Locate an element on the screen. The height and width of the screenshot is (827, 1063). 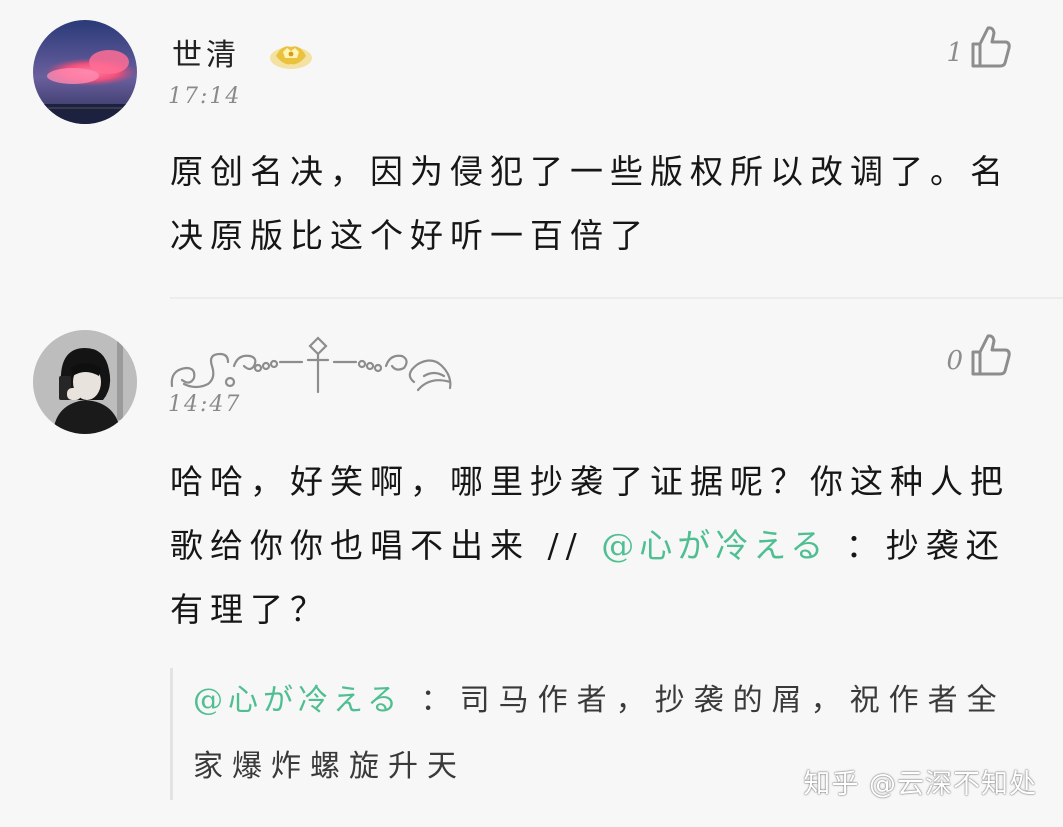
like-count: 0 is located at coordinates (954, 361).